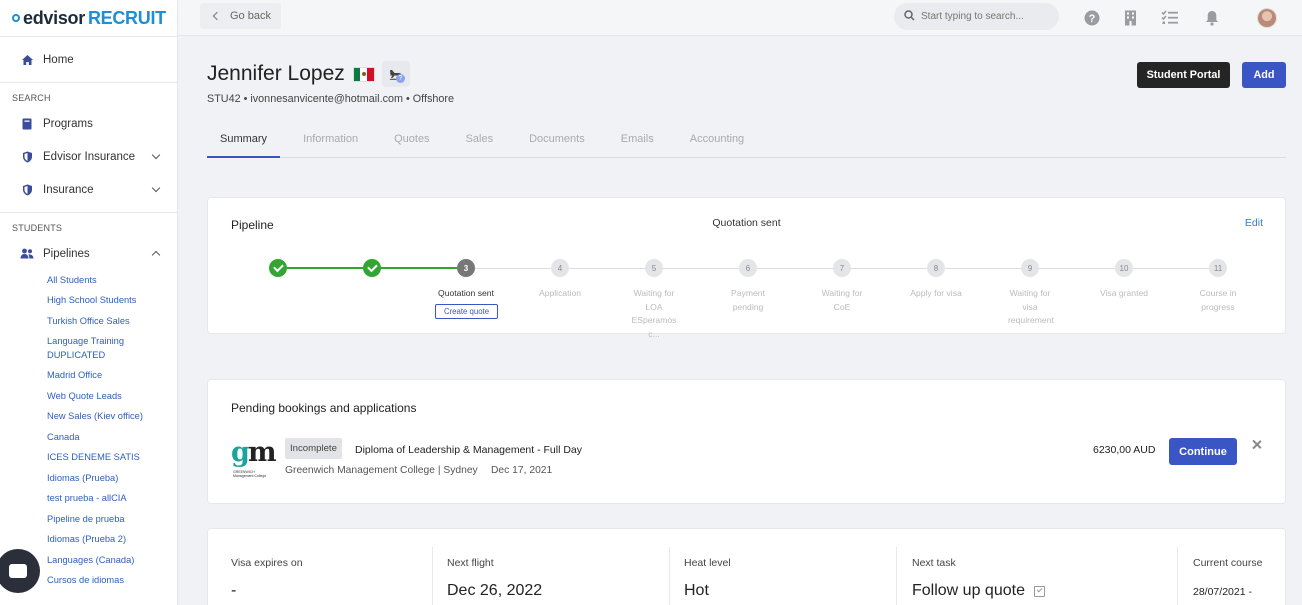 The width and height of the screenshot is (1302, 605). Describe the element at coordinates (470, 563) in the screenshot. I see `info-label: Next flight` at that location.